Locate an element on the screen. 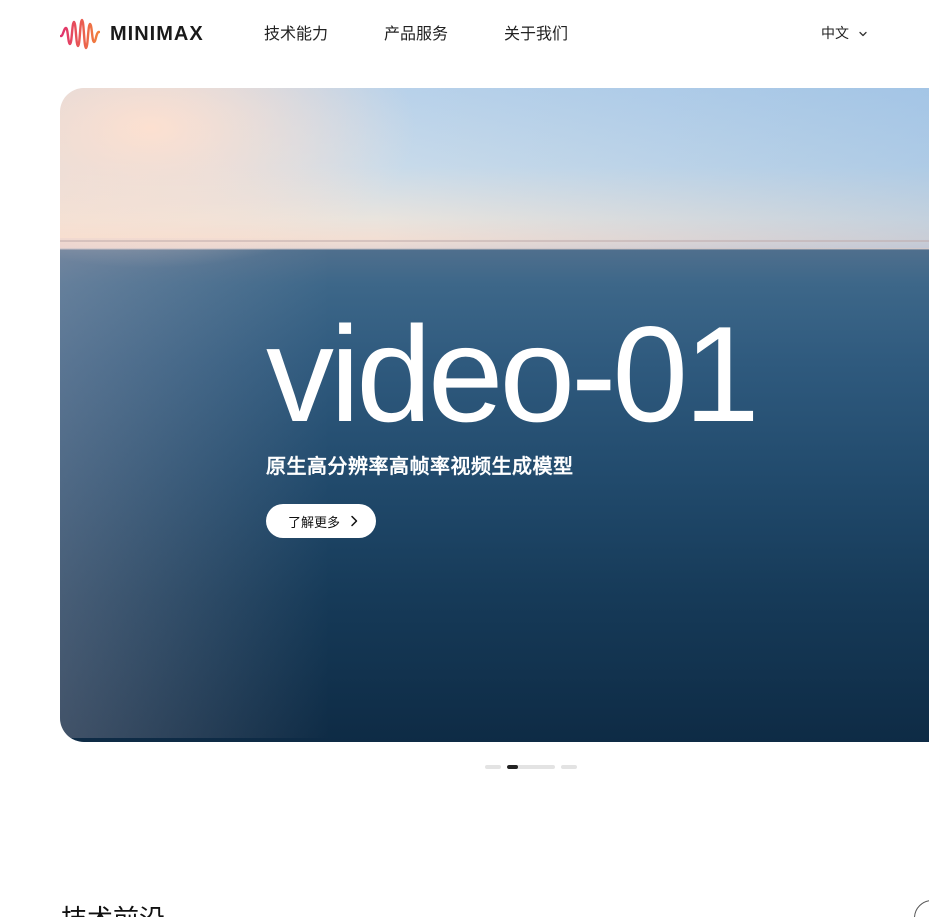 This screenshot has height=917, width=929. site-header: MINIMAX 技术能力 产品服务 关于我们 中文 is located at coordinates (464, 34).